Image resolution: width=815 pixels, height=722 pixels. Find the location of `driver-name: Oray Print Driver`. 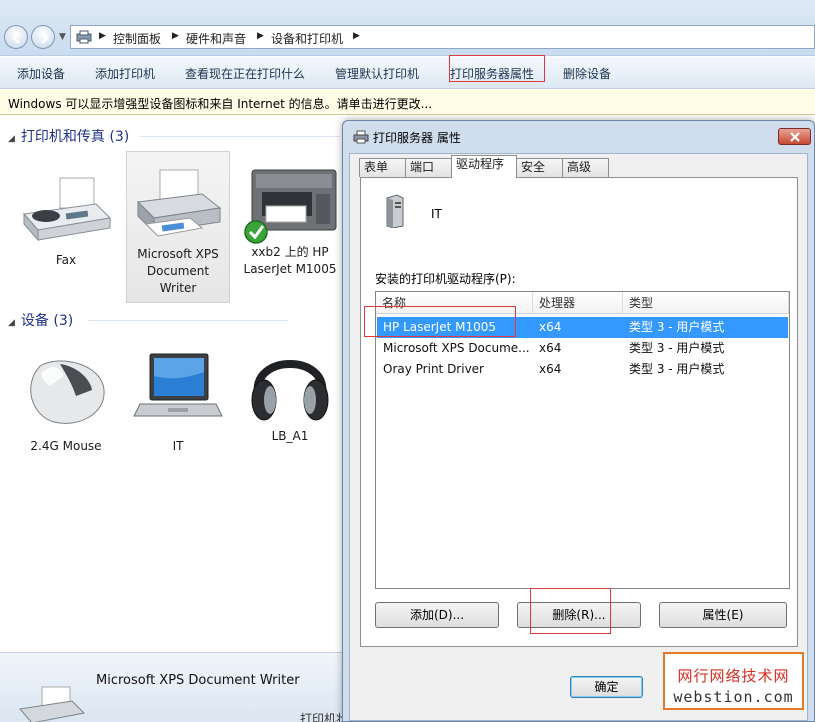

driver-name: Oray Print Driver is located at coordinates (433, 369).